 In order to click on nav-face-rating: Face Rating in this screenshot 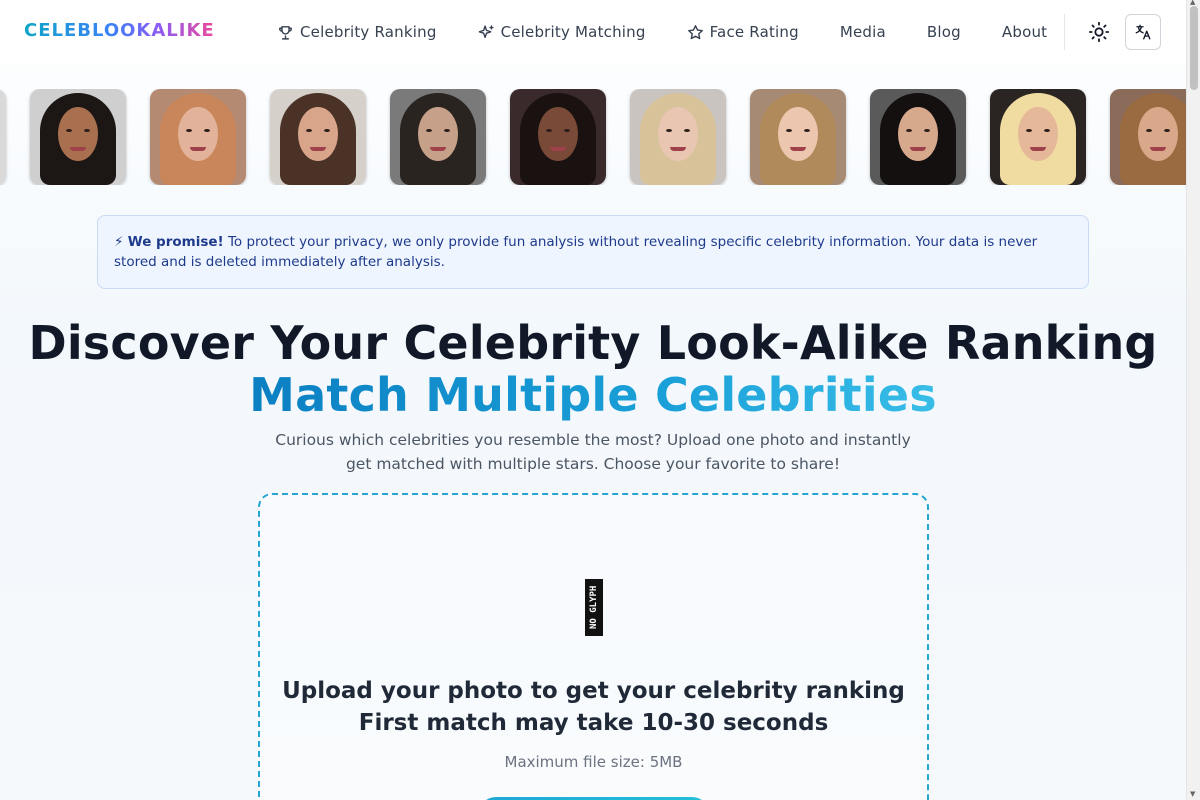, I will do `click(743, 32)`.